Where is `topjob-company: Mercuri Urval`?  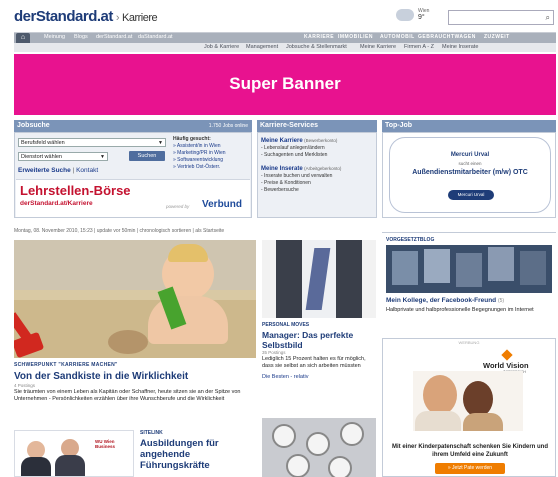
topjob-company: Mercuri Urval is located at coordinates (470, 155).